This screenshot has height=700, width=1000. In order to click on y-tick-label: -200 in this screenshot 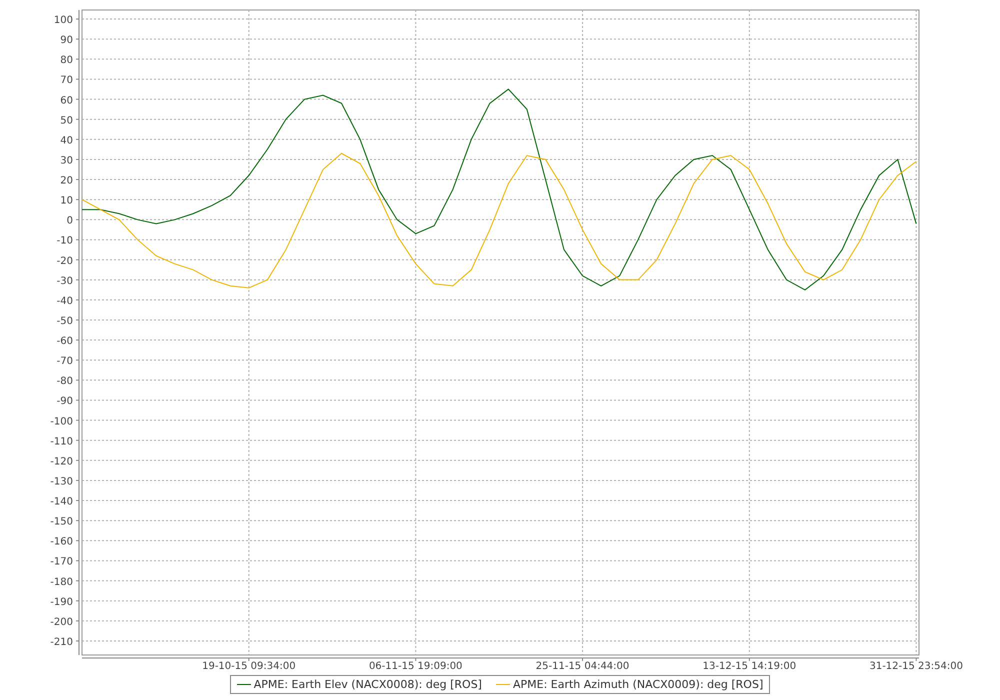, I will do `click(61, 622)`.